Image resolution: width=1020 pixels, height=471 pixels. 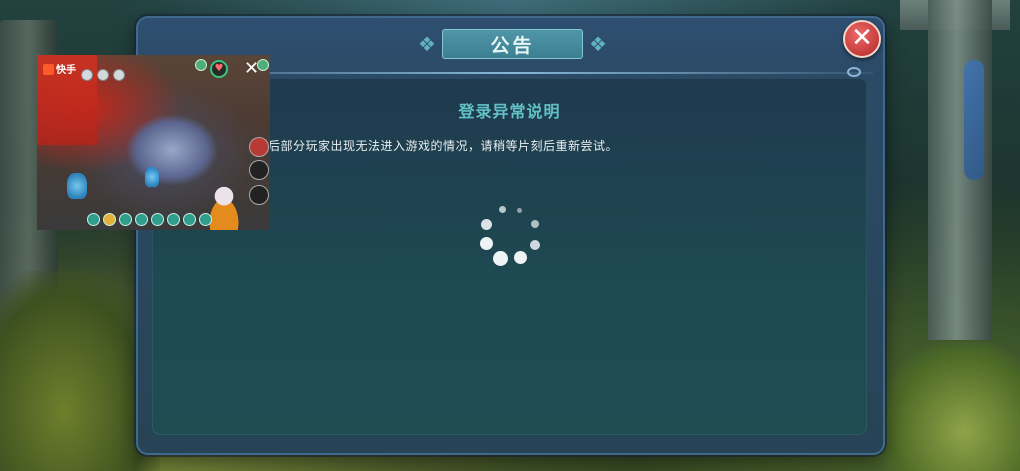 What do you see at coordinates (950, 406) in the screenshot?
I see `foliage-right` at bounding box center [950, 406].